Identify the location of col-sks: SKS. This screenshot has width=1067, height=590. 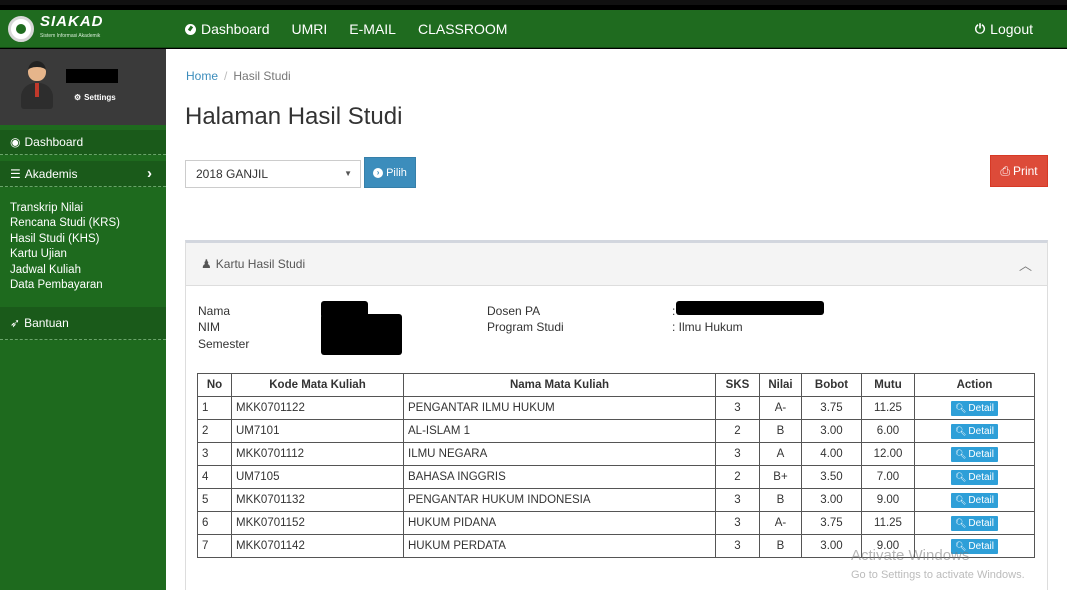
(737, 385).